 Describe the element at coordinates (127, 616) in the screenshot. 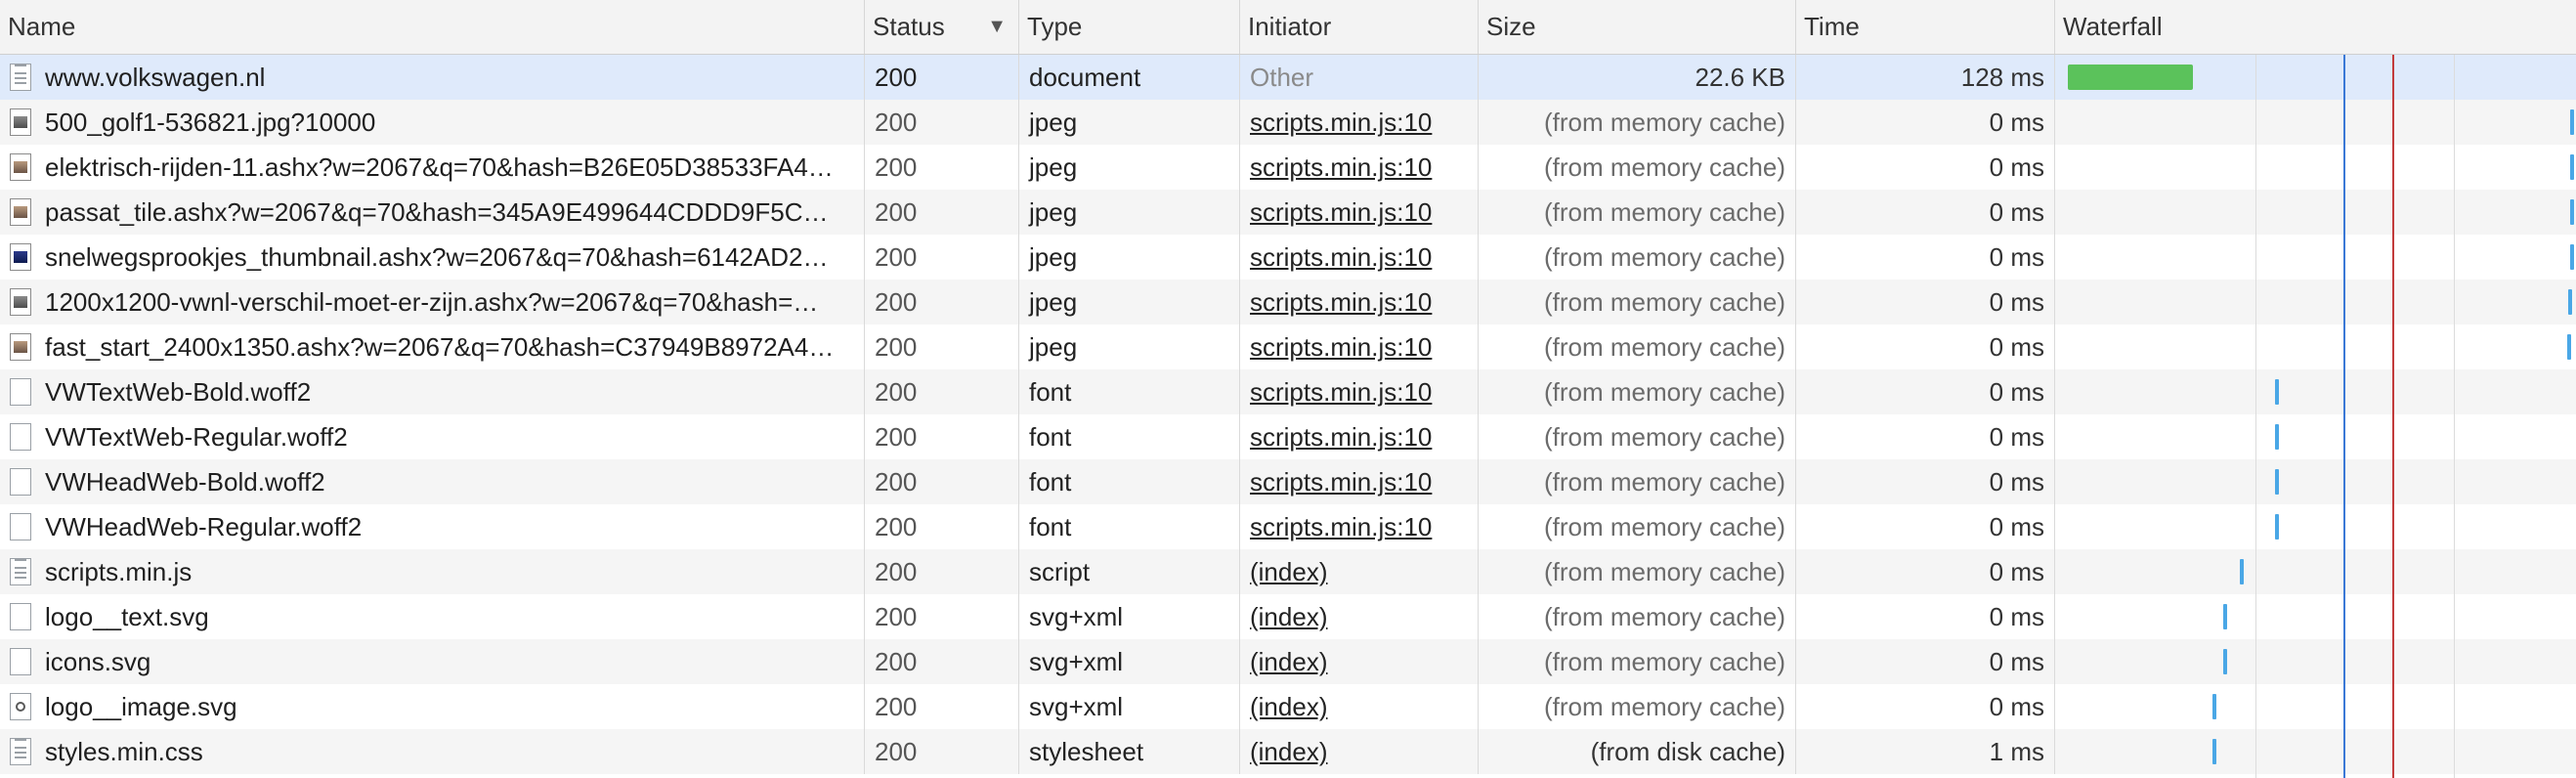

I see `request-name-text: logo__text.svg` at that location.